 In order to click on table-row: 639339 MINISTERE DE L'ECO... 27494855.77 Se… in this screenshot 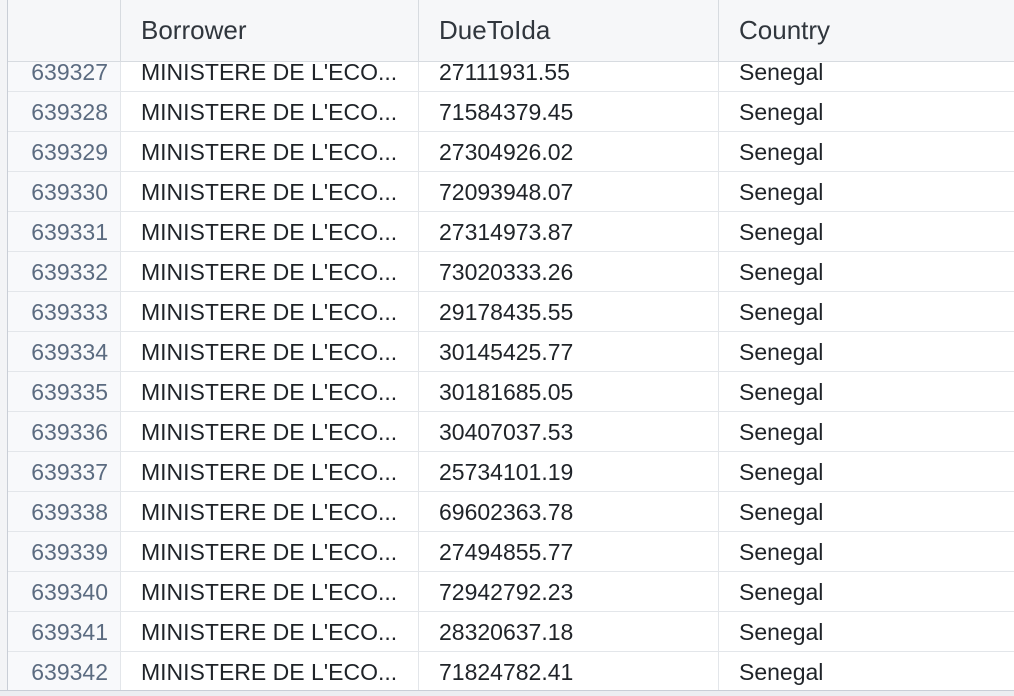, I will do `click(511, 552)`.